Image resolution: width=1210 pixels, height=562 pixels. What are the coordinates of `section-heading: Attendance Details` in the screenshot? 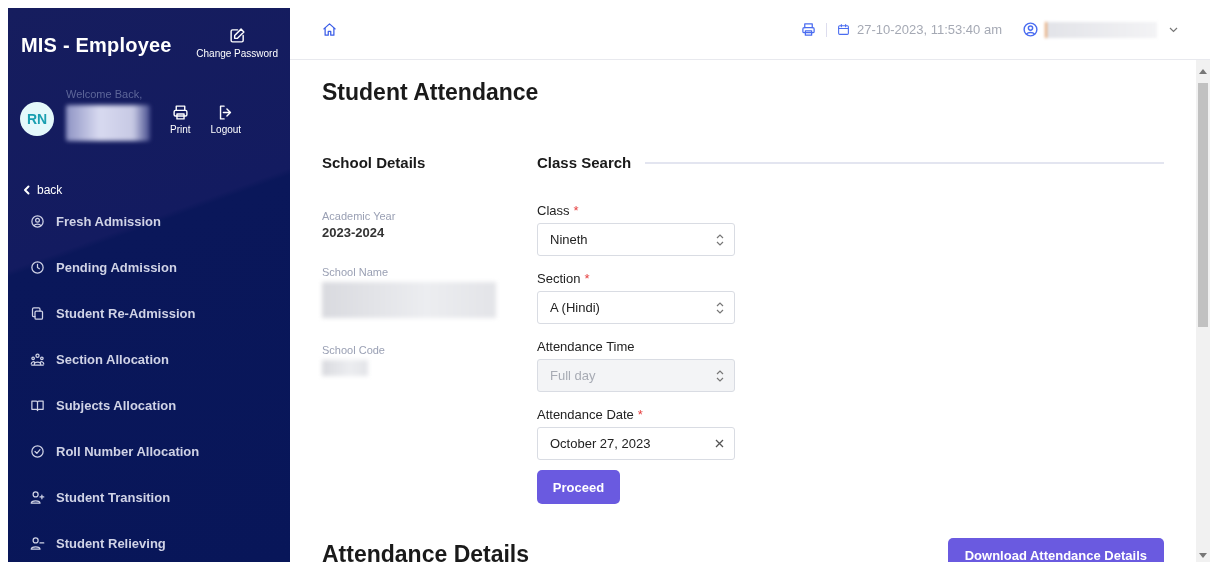 It's located at (426, 551).